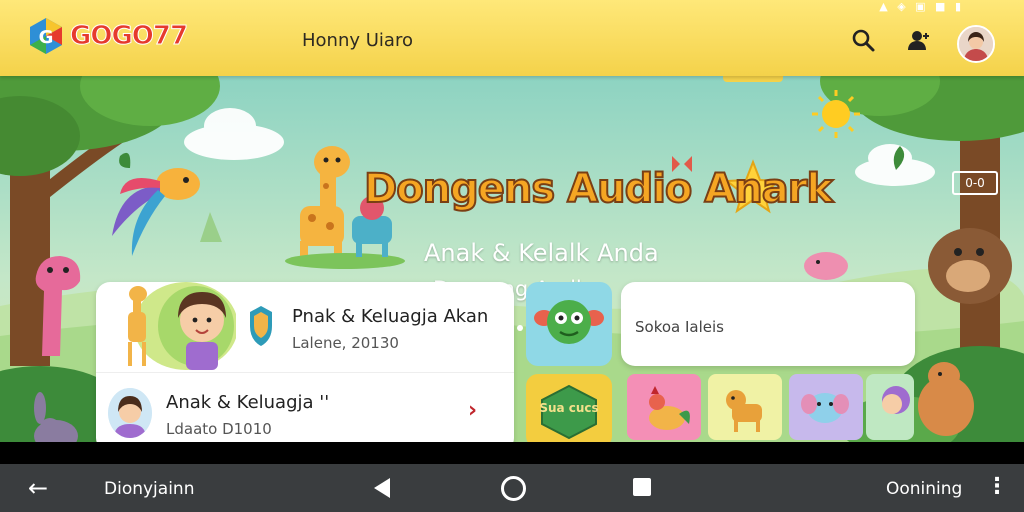  I want to click on category-tile-monster, so click(569, 324).